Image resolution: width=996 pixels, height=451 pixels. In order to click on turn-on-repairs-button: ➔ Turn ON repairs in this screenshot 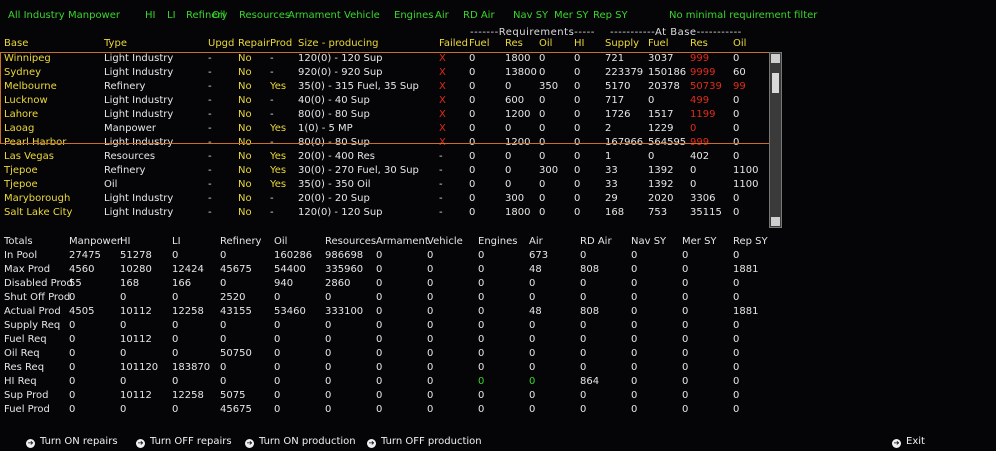, I will do `click(72, 442)`.